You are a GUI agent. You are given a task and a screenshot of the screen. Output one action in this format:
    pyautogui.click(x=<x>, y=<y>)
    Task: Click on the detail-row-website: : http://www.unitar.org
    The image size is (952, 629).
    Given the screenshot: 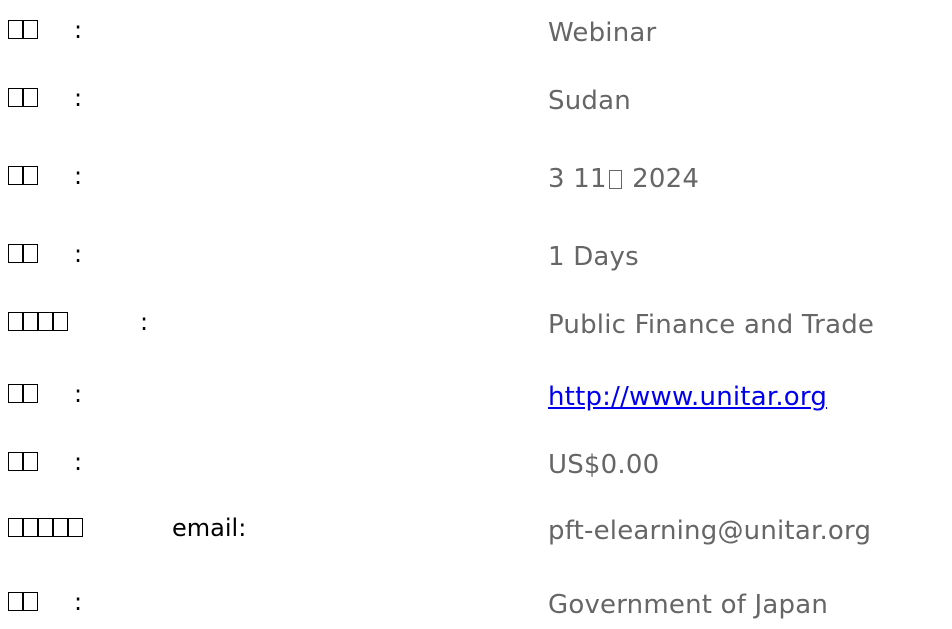 What is the action you would take?
    pyautogui.click(x=476, y=400)
    